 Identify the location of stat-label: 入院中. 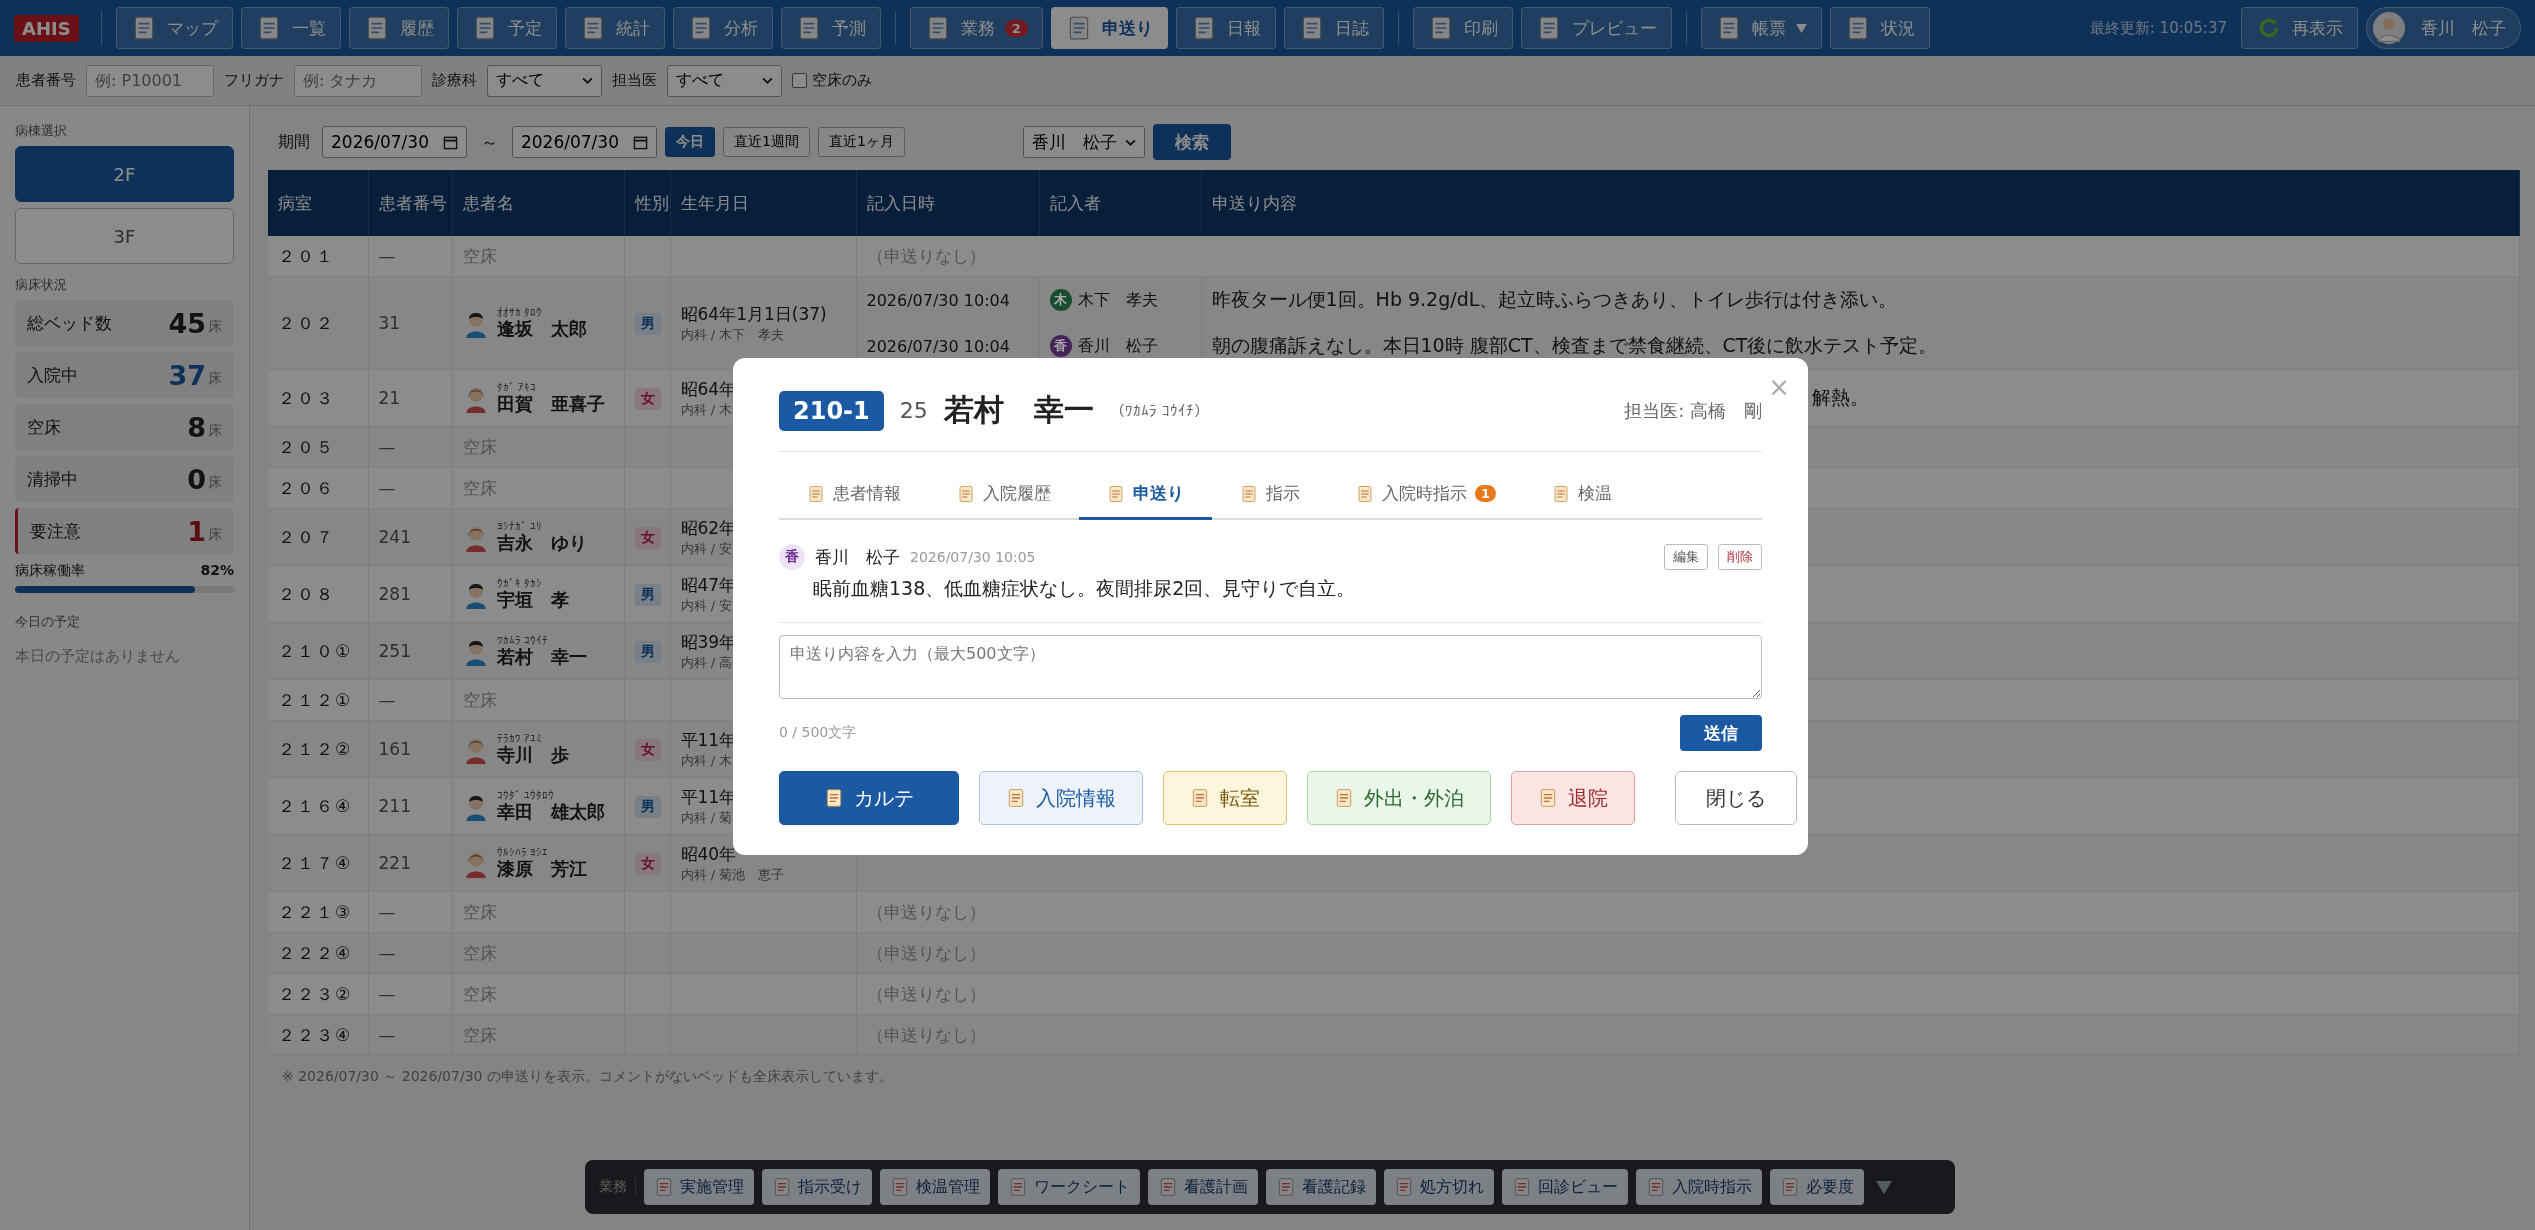
(53, 375).